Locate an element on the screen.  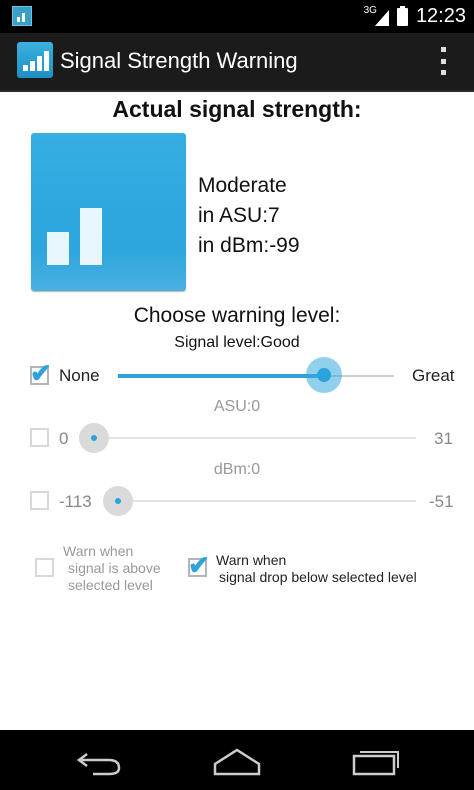
dbm-row: -113 -51 is located at coordinates (237, 501).